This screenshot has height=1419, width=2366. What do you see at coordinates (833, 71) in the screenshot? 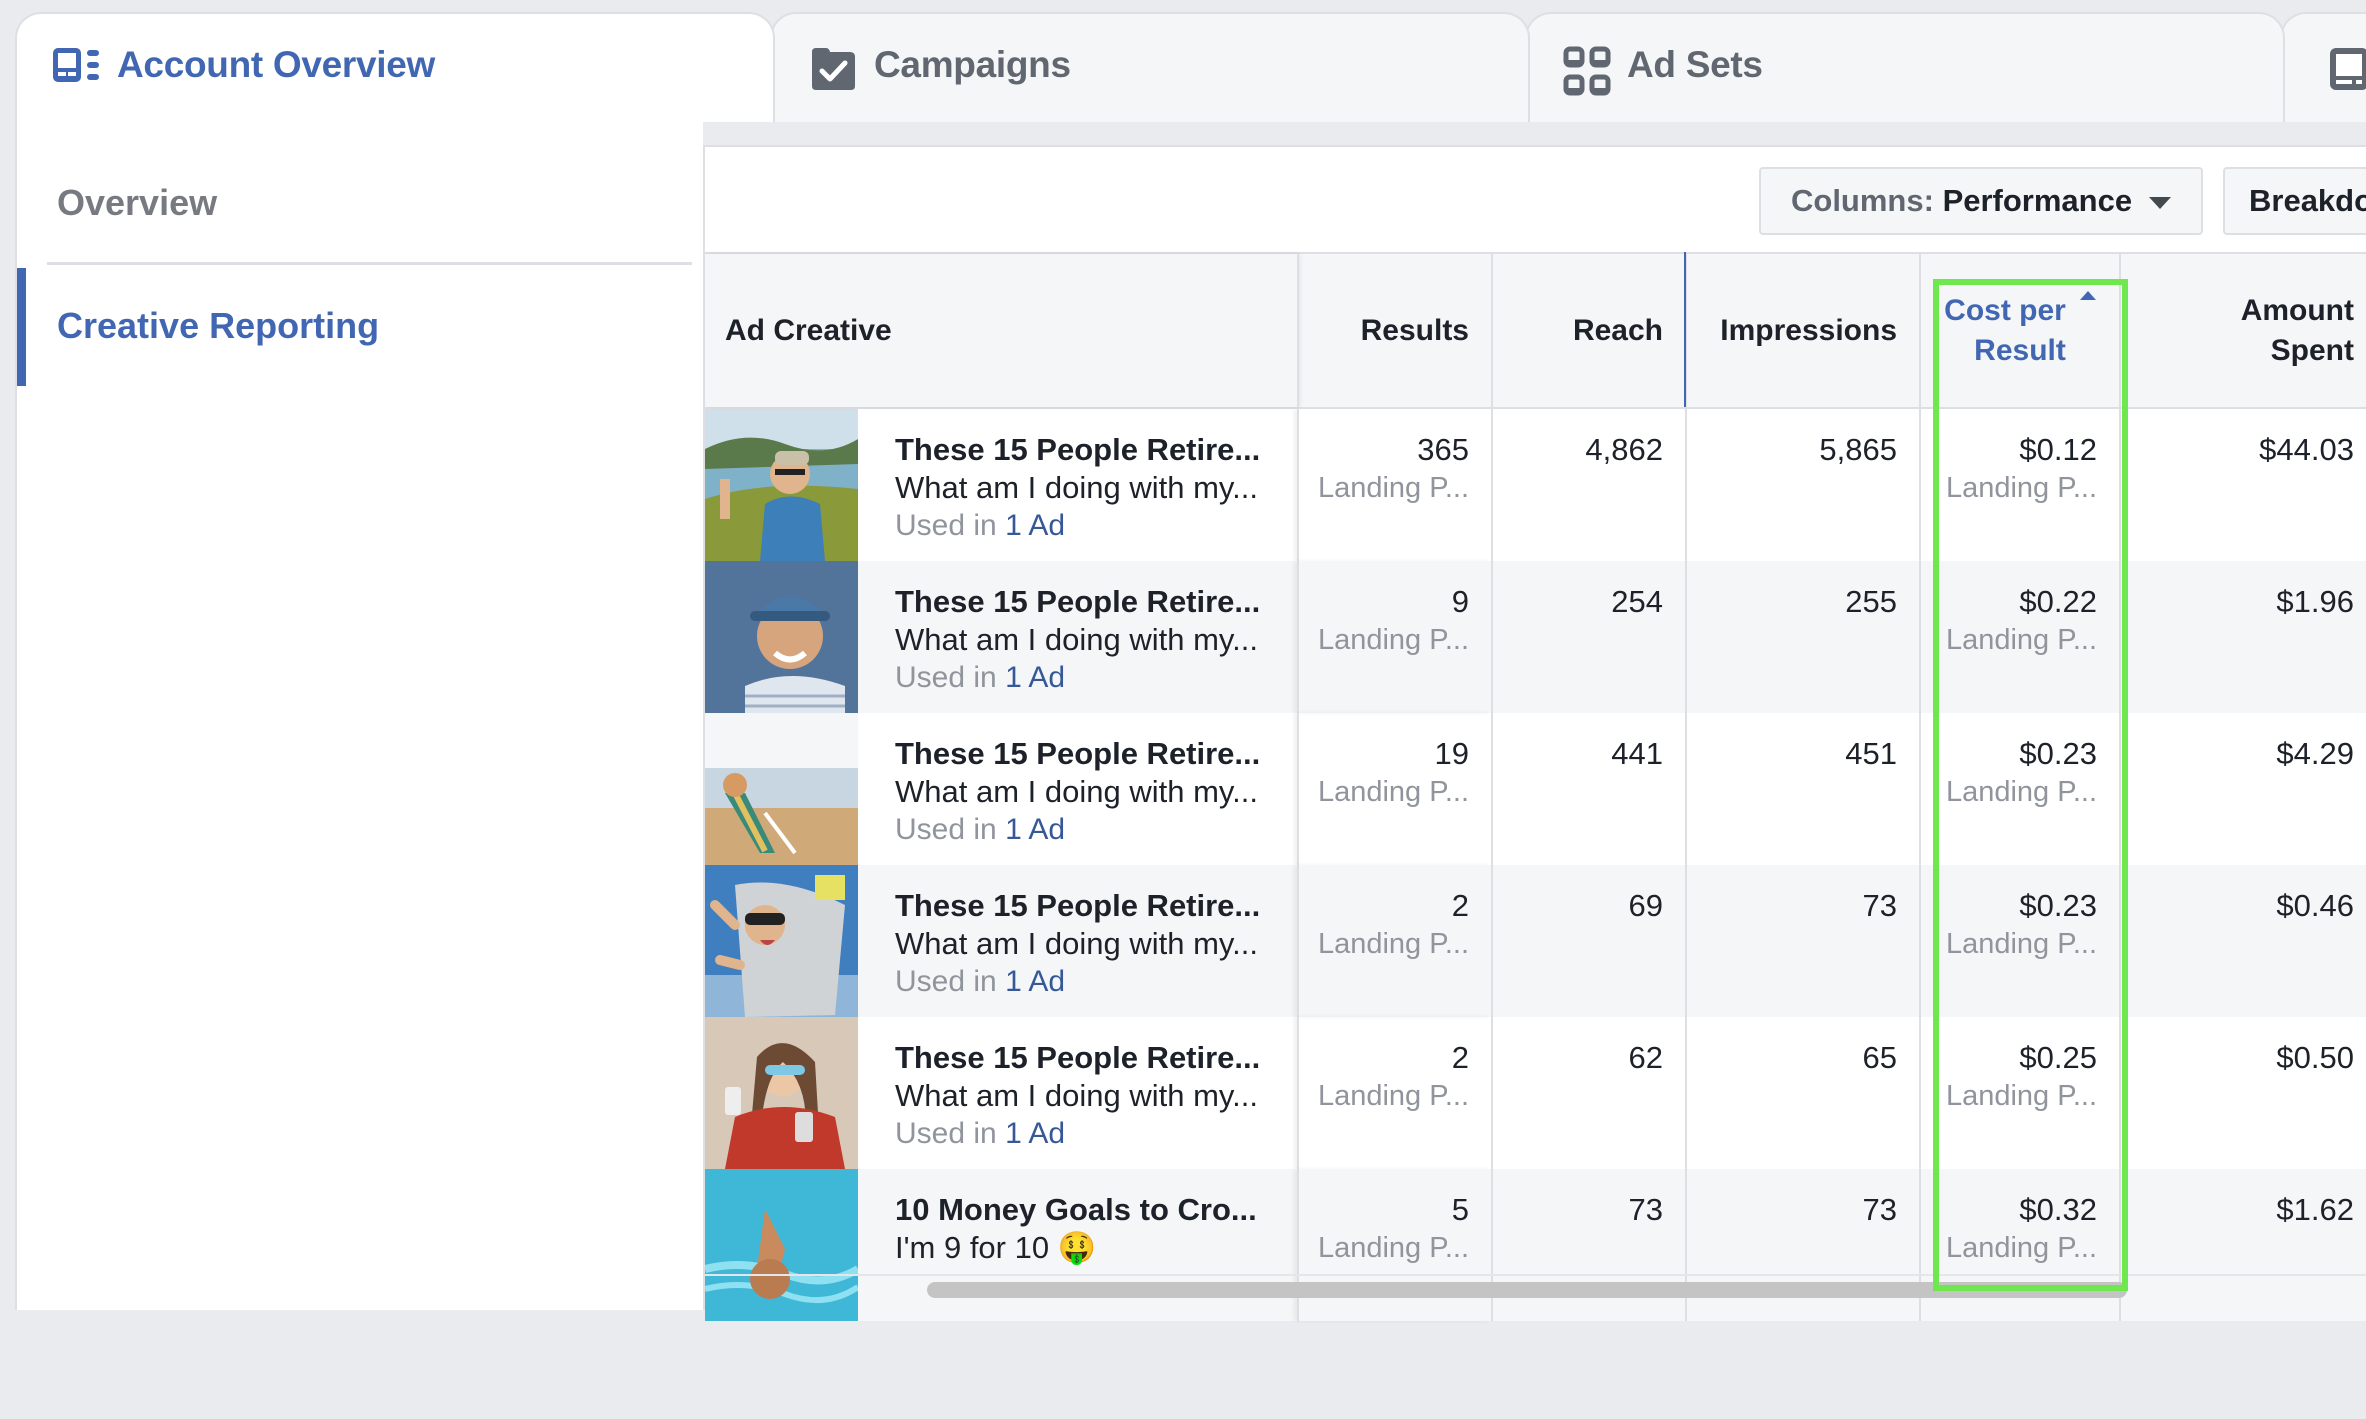
I see `campaigns-folder-check-icon` at bounding box center [833, 71].